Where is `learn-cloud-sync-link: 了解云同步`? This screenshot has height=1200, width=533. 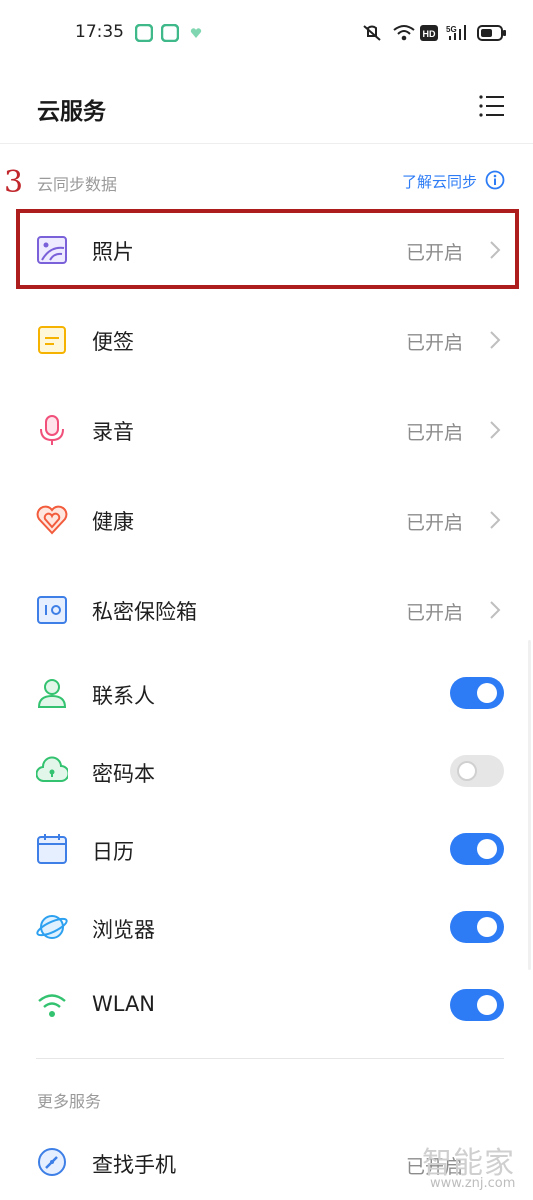
learn-cloud-sync-link: 了解云同步 is located at coordinates (439, 181).